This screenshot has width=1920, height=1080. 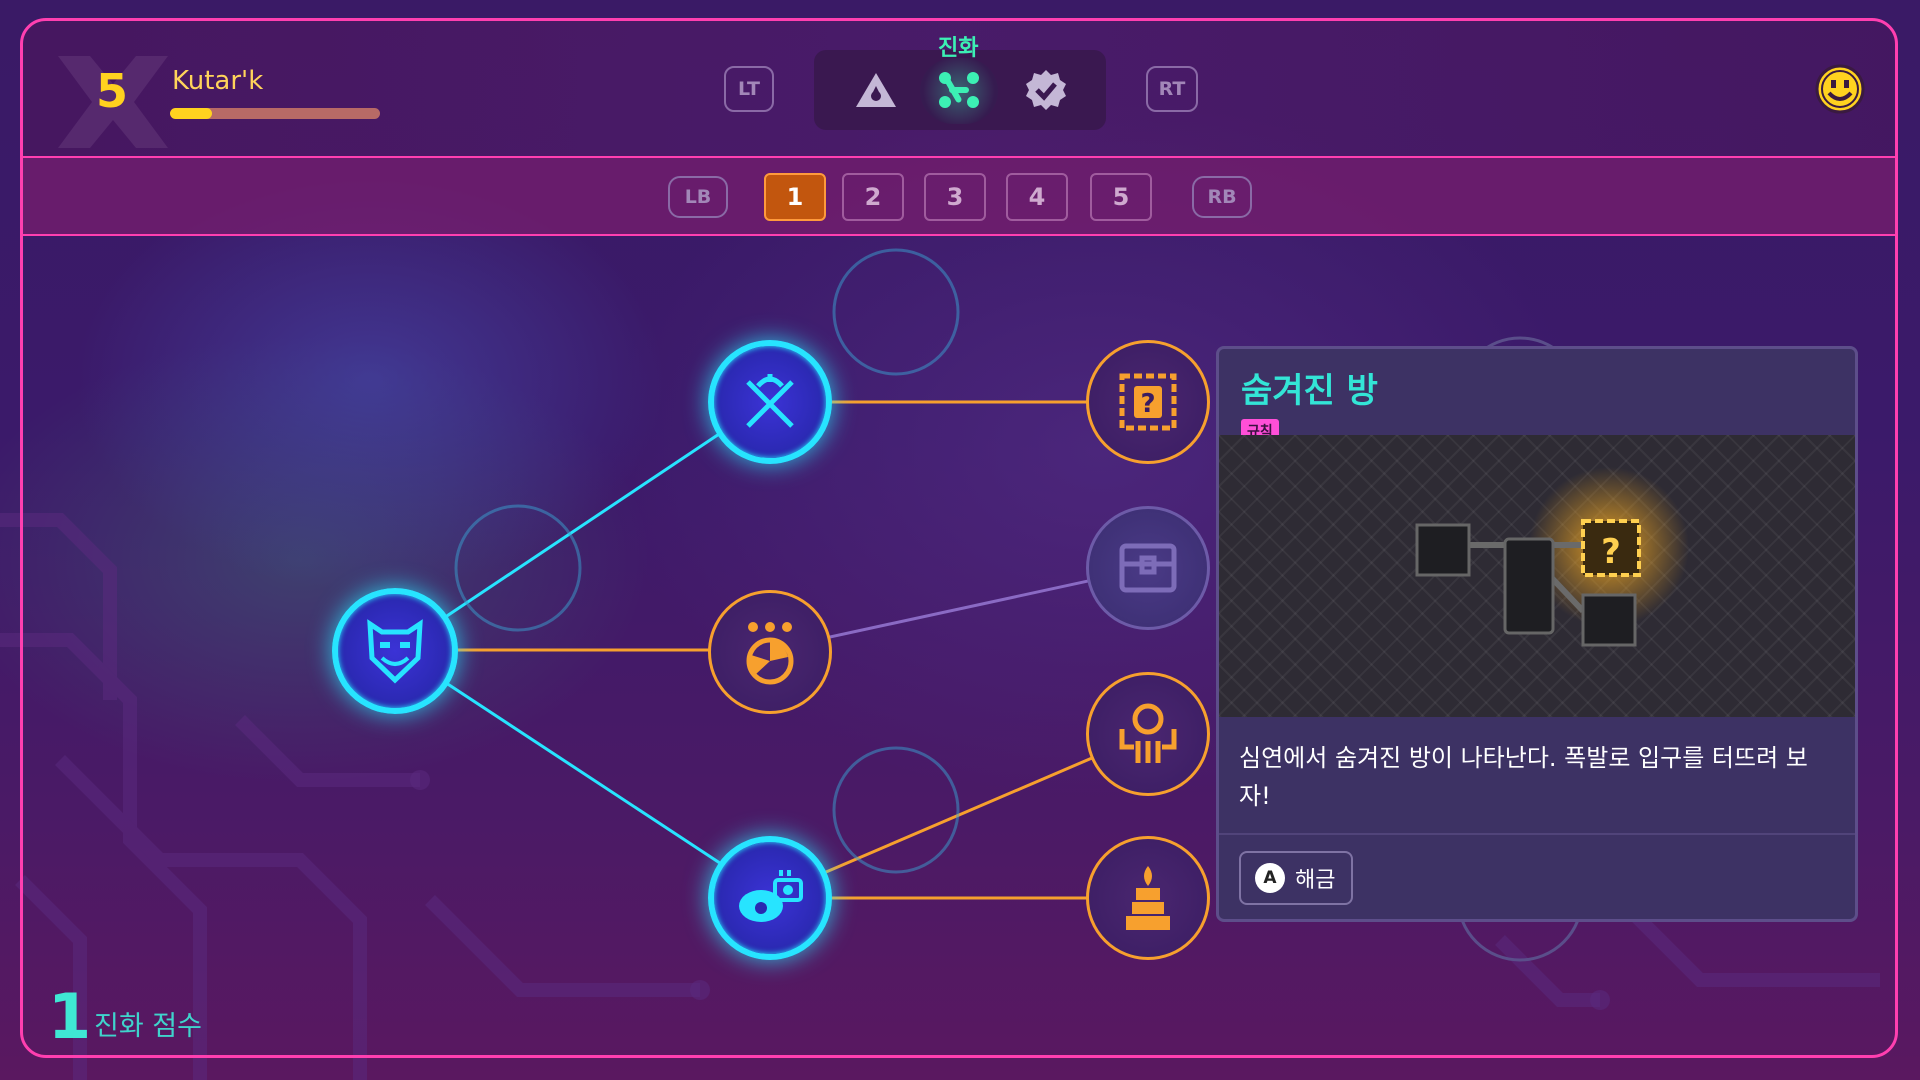 I want to click on skill-node-root, so click(x=395, y=651).